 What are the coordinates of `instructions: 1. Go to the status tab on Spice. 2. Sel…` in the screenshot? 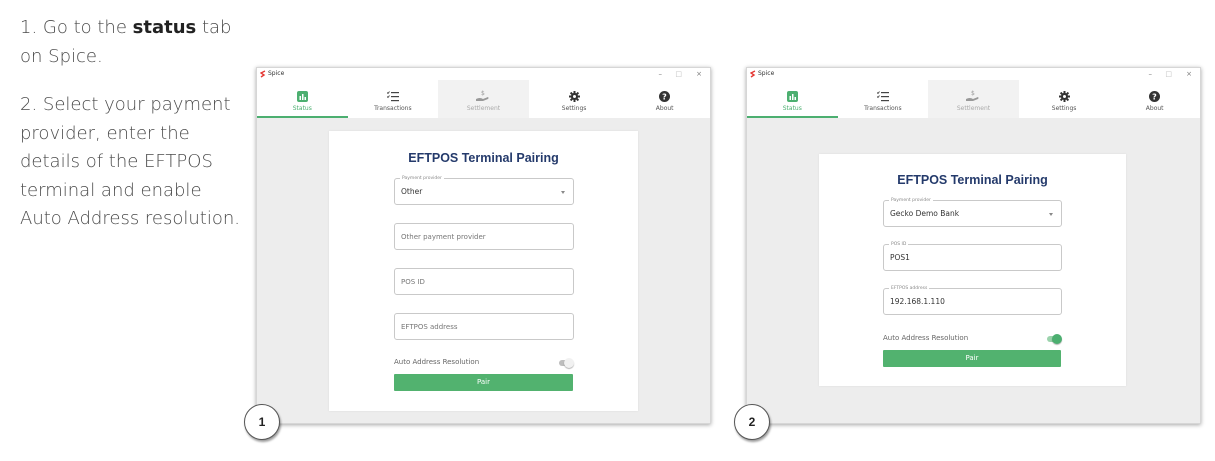 It's located at (132, 134).